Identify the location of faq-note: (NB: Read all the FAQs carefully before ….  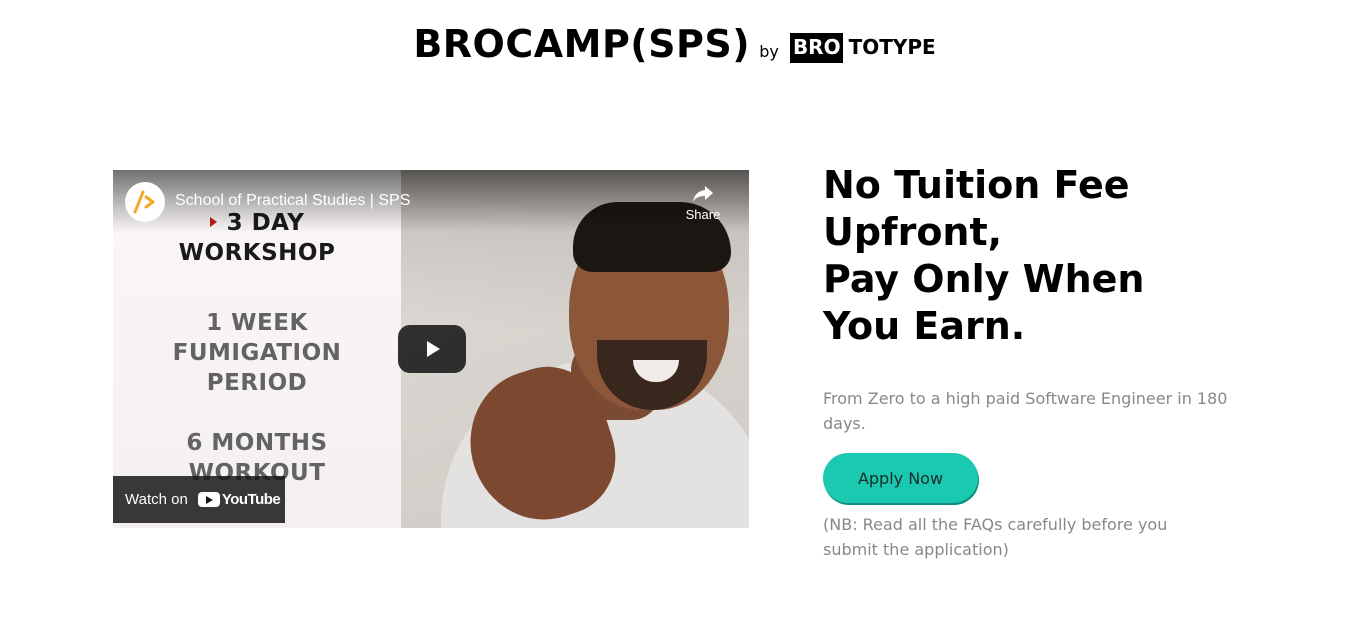
(995, 537).